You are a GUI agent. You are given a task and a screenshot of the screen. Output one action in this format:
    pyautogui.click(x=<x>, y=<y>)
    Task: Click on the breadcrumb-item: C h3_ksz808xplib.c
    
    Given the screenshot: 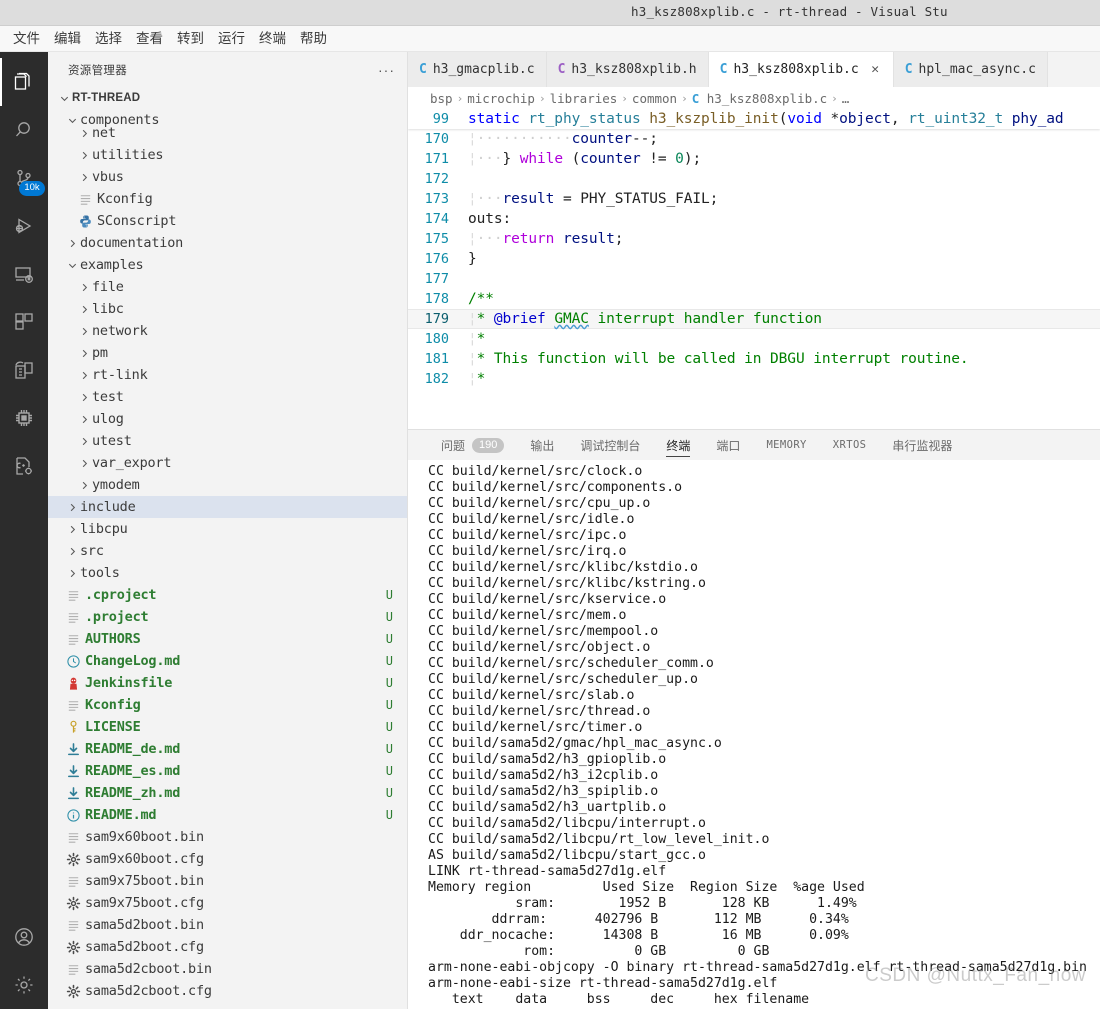 What is the action you would take?
    pyautogui.click(x=759, y=98)
    